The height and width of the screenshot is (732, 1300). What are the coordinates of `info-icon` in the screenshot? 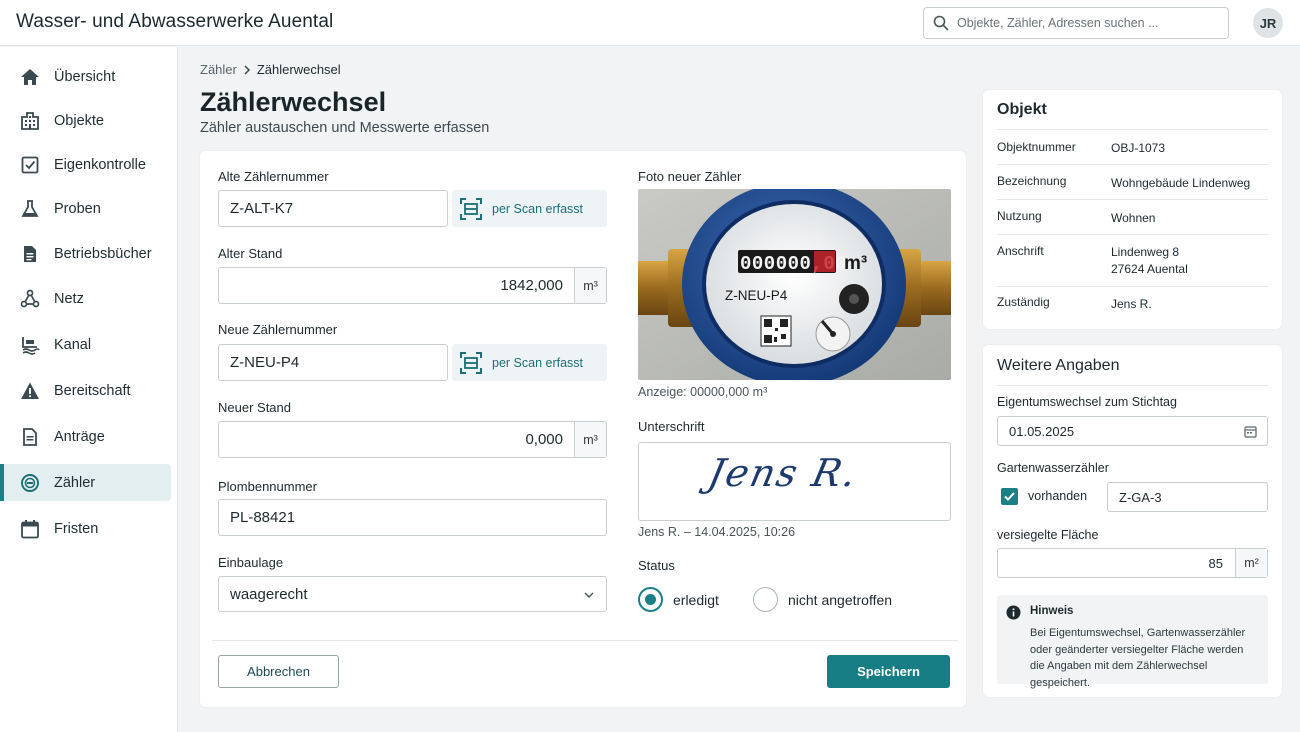 It's located at (1013, 612).